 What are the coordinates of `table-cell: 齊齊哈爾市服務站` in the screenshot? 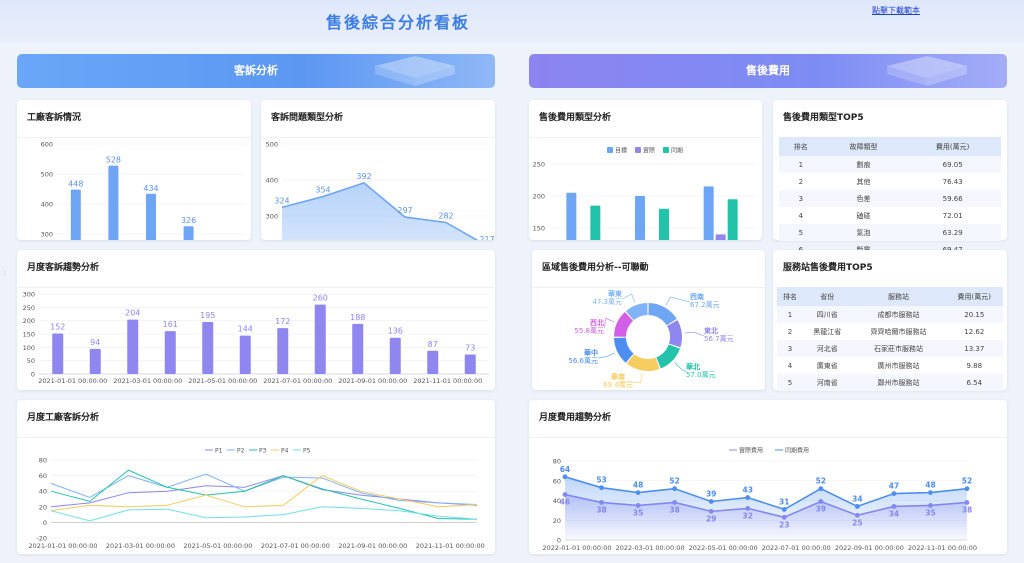 It's located at (898, 331).